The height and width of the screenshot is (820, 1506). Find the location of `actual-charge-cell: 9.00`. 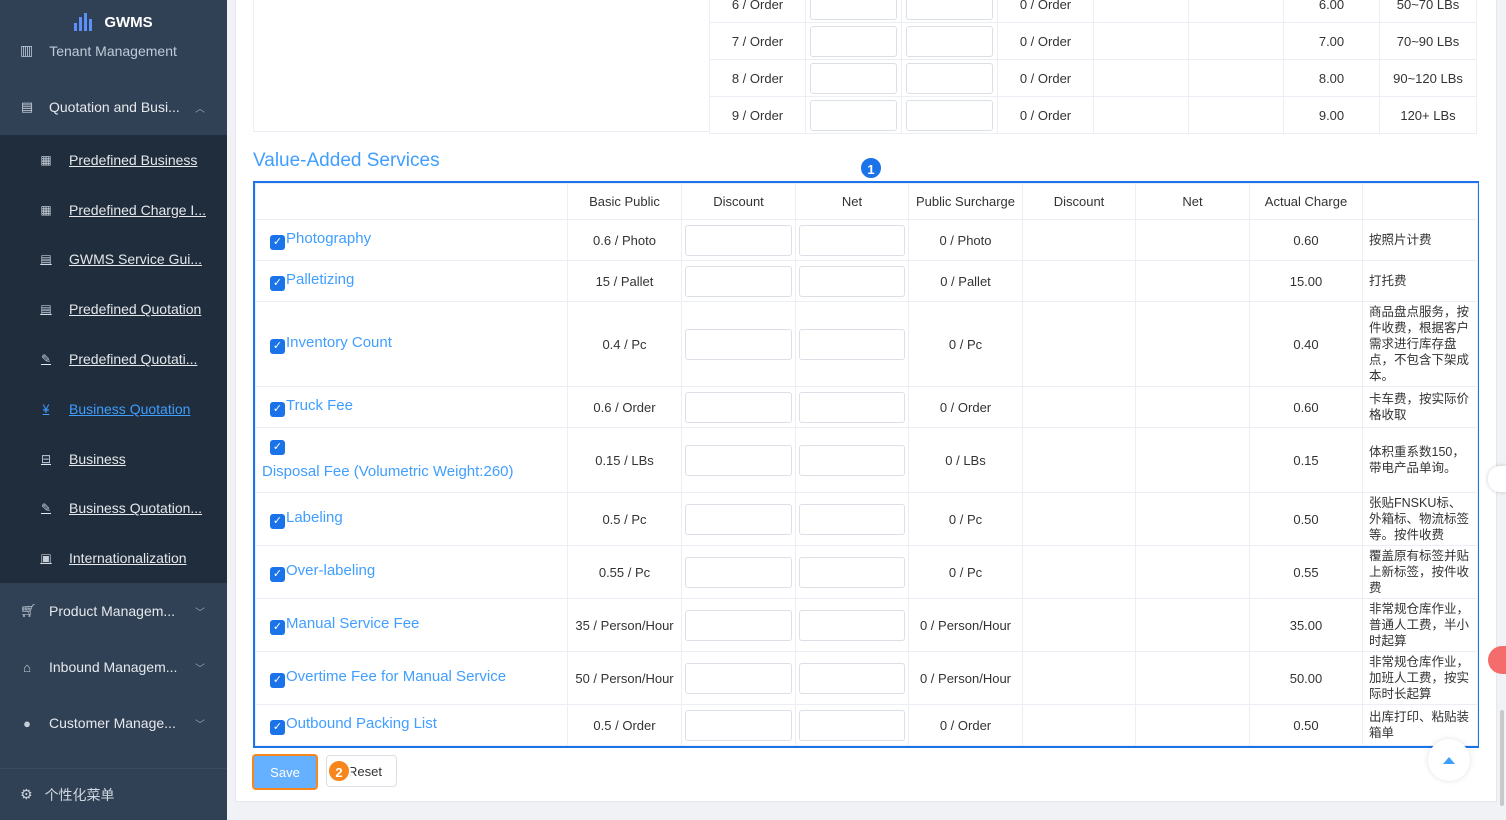

actual-charge-cell: 9.00 is located at coordinates (1331, 115).